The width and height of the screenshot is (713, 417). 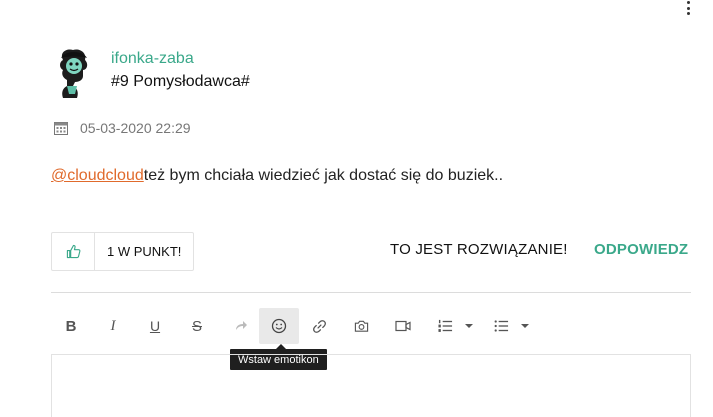 I want to click on reply-button: ODPOWIEDZ, so click(x=641, y=249).